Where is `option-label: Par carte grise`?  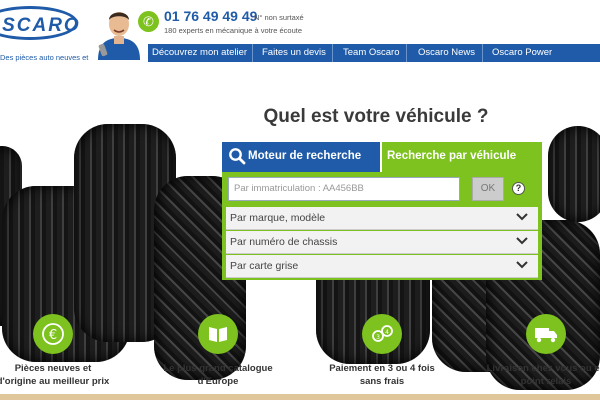
option-label: Par carte grise is located at coordinates (264, 266).